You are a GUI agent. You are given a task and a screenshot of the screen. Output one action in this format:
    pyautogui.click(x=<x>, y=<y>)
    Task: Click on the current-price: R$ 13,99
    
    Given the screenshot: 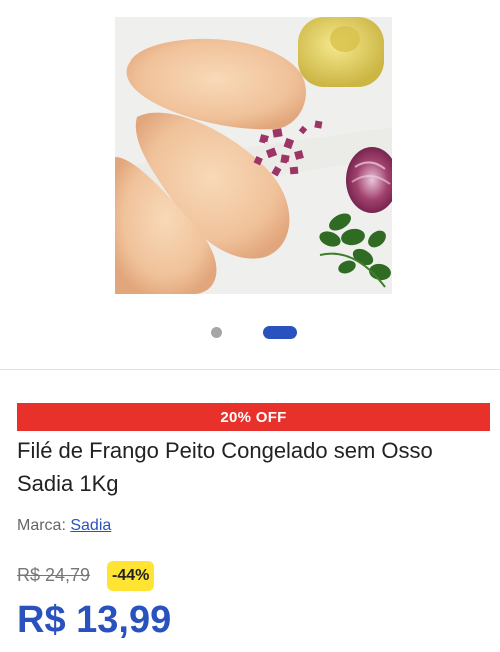 What is the action you would take?
    pyautogui.click(x=94, y=620)
    